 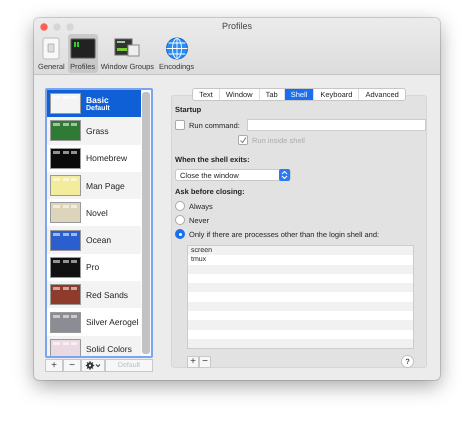 What do you see at coordinates (237, 26) in the screenshot?
I see `window-title: Profiles` at bounding box center [237, 26].